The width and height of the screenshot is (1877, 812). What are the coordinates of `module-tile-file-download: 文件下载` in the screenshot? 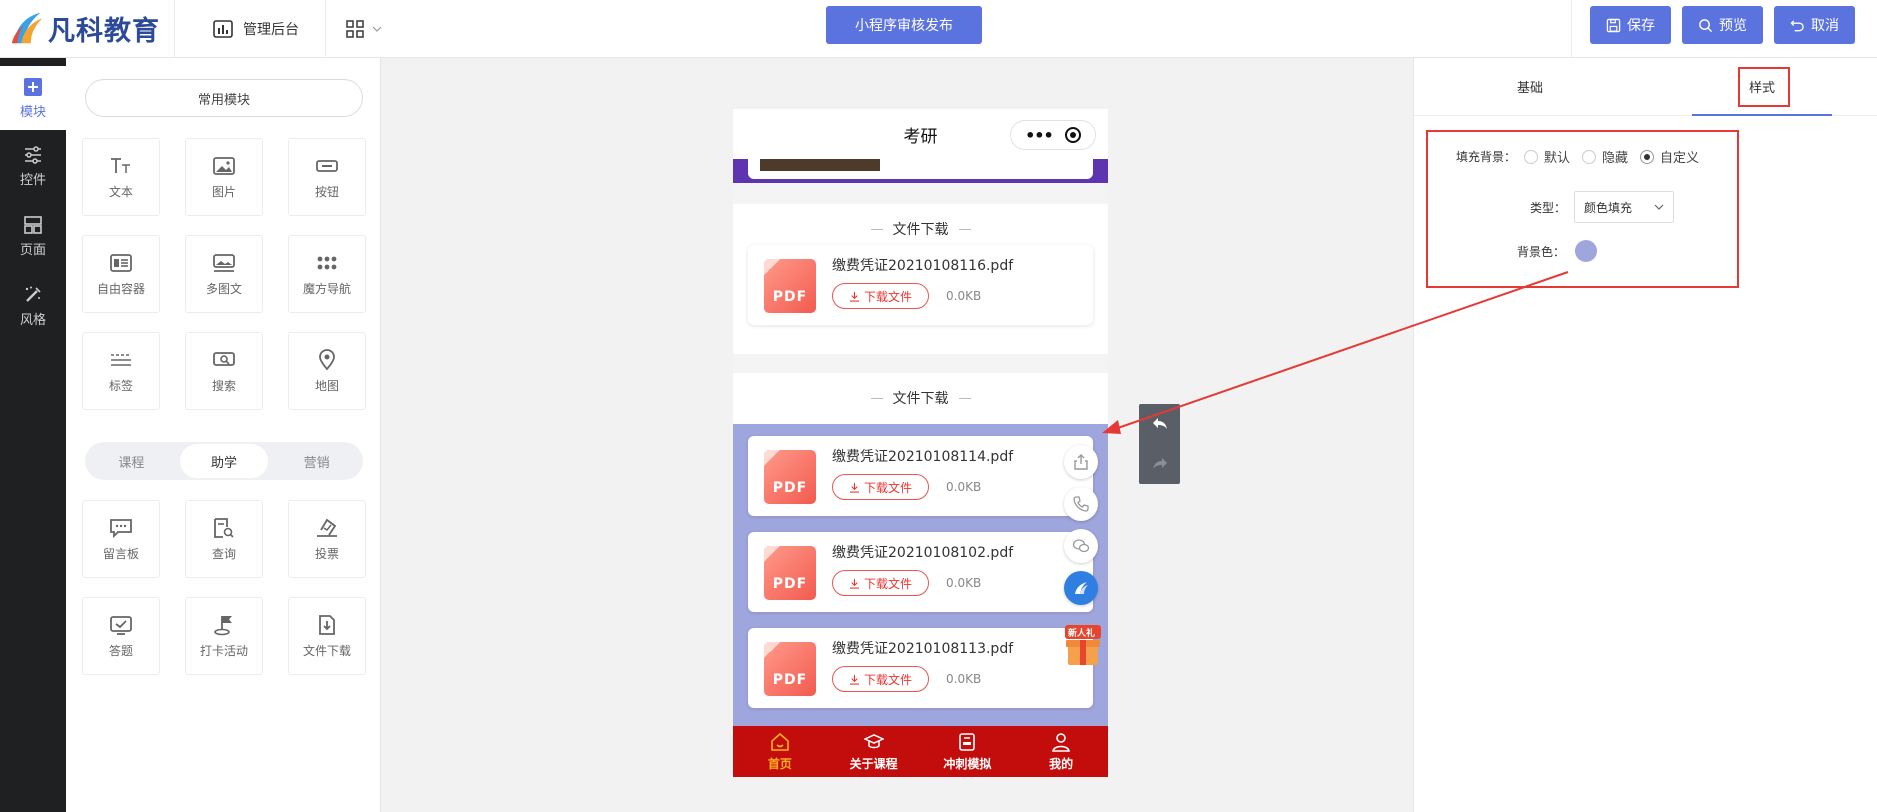 It's located at (327, 636).